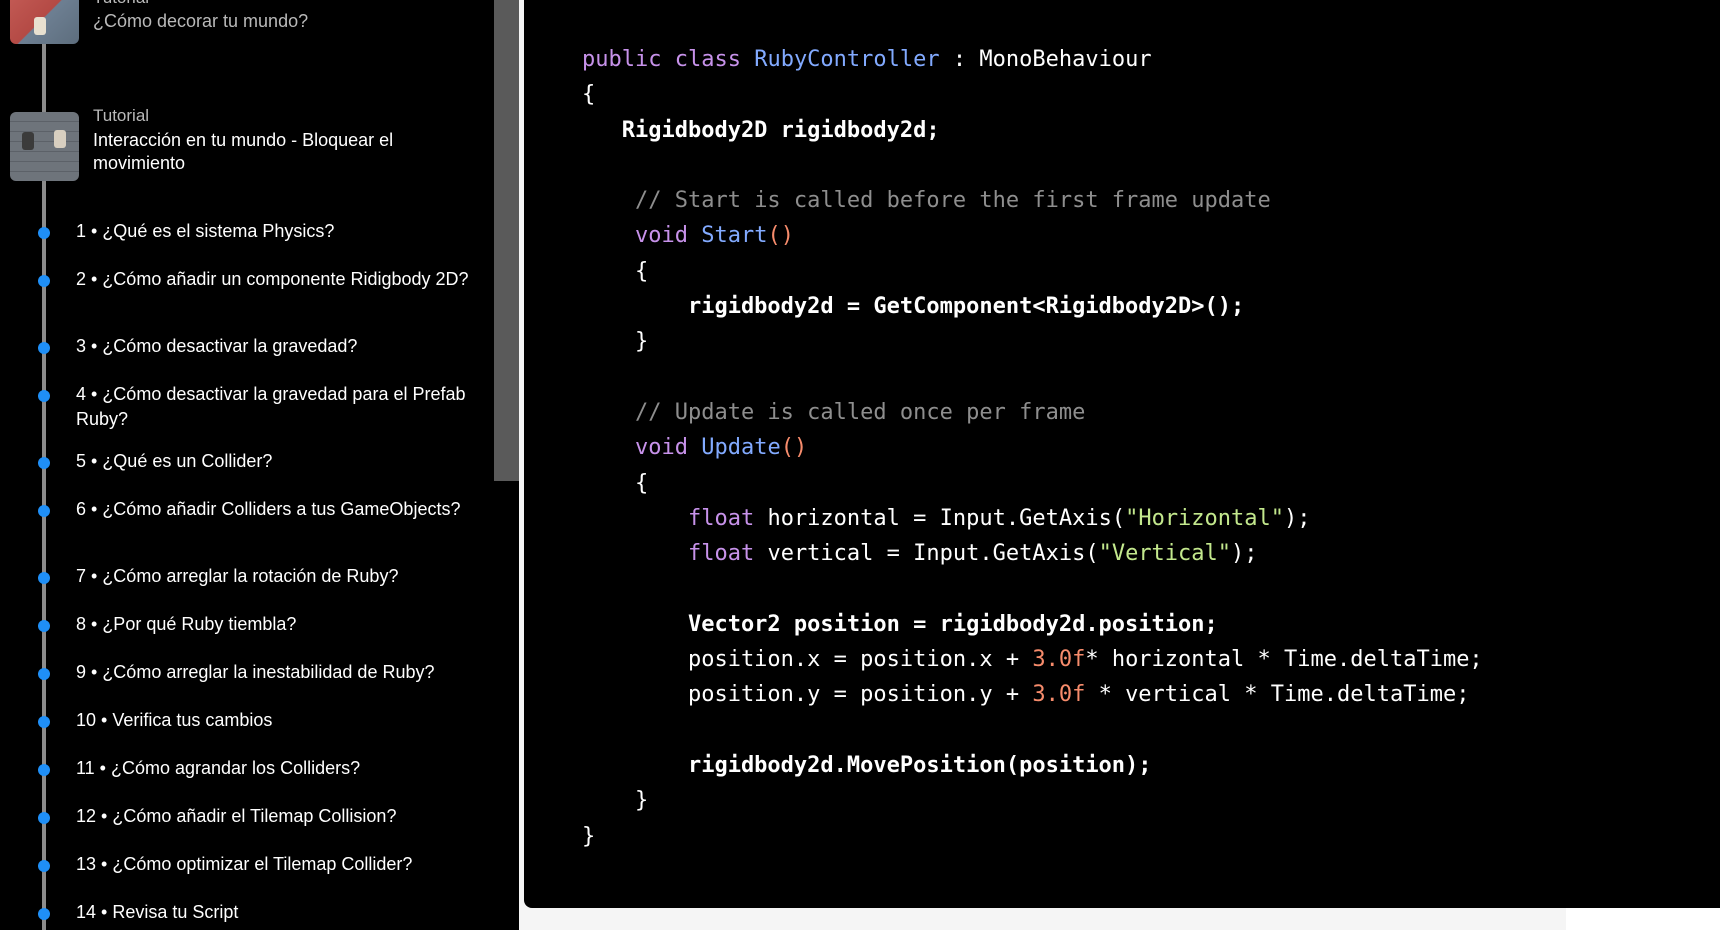  What do you see at coordinates (721, 448) in the screenshot?
I see `code-line: void Update()` at bounding box center [721, 448].